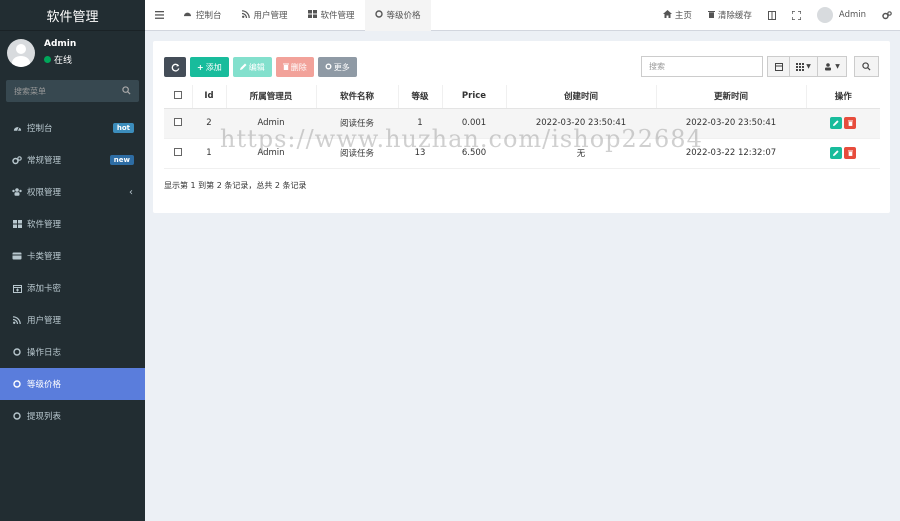  Describe the element at coordinates (126, 91) in the screenshot. I see `search-icon` at that location.